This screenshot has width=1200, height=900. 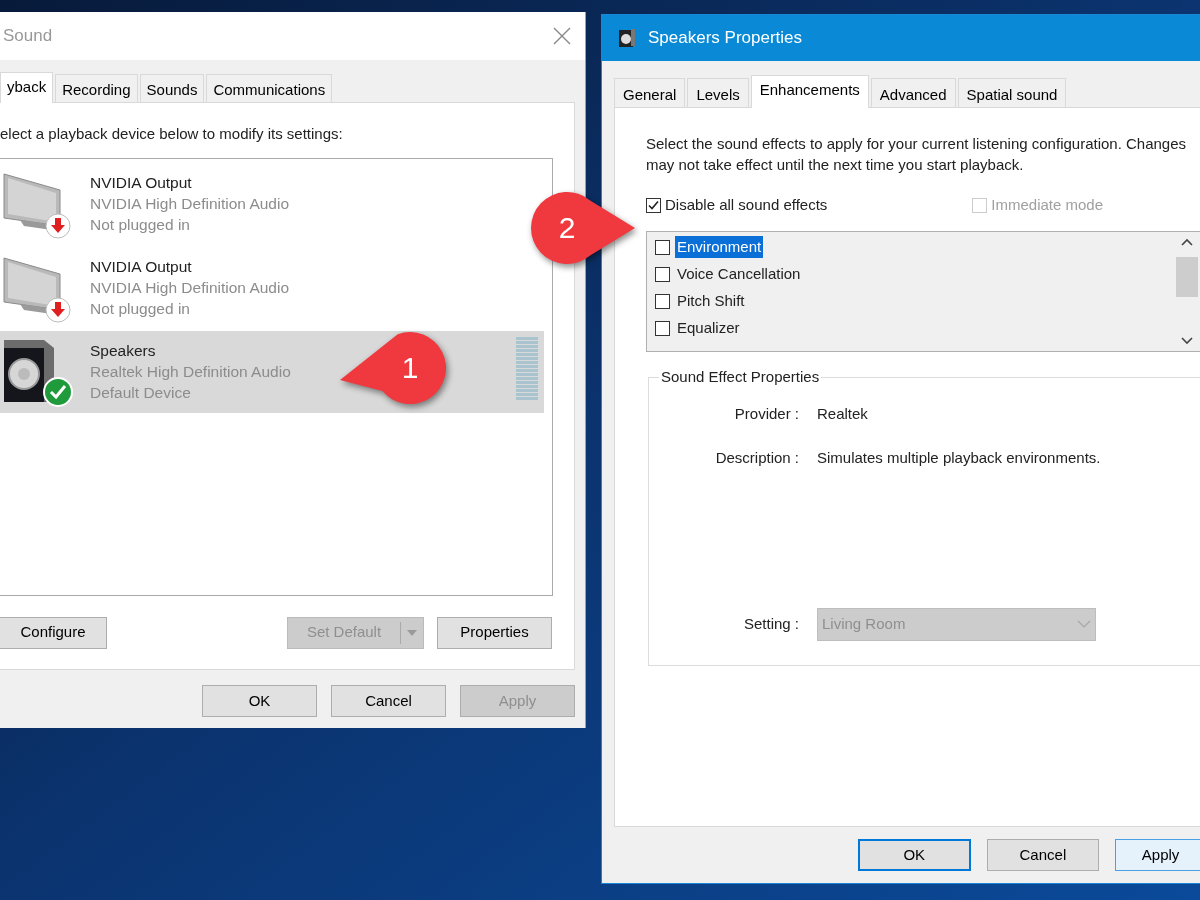 I want to click on instruction-text: elect a playback device below to modify its settings:, so click(x=172, y=134).